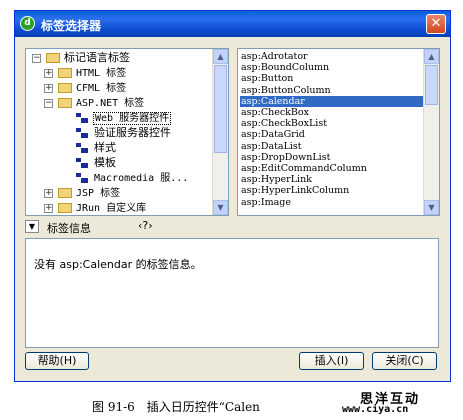 Image resolution: width=463 pixels, height=420 pixels. I want to click on list-item: asp:DropDownList, so click(285, 157).